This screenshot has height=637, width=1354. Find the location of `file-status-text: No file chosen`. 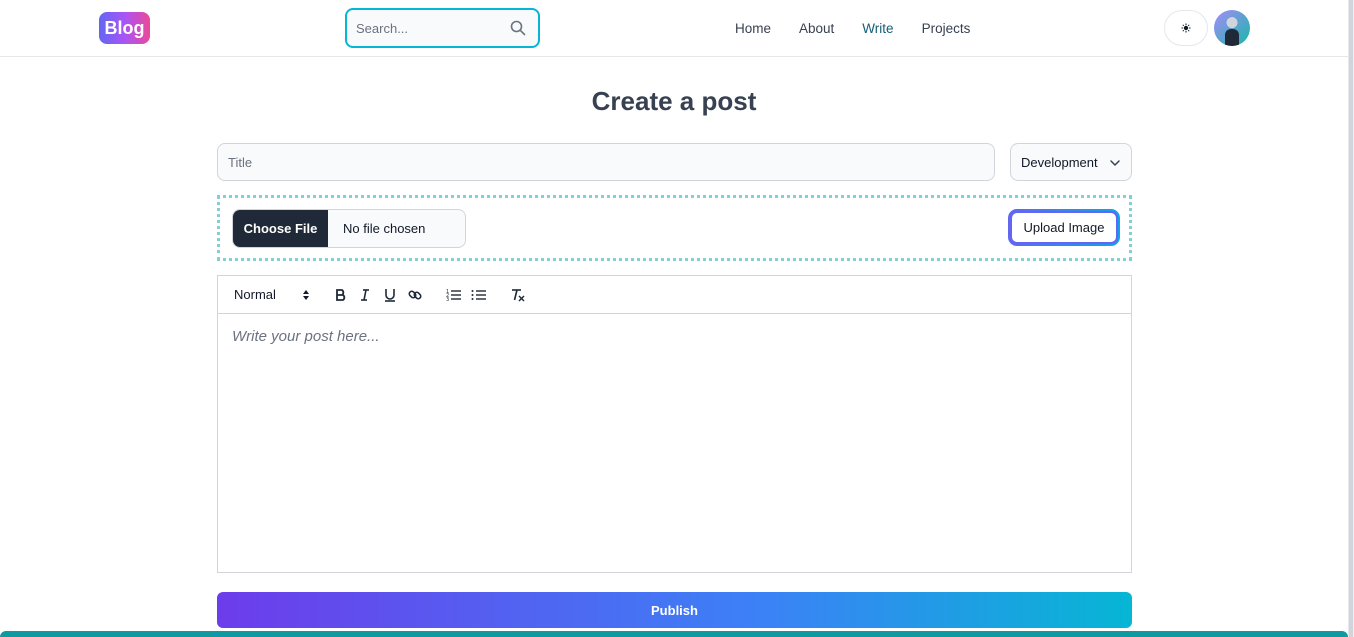

file-status-text: No file chosen is located at coordinates (384, 228).